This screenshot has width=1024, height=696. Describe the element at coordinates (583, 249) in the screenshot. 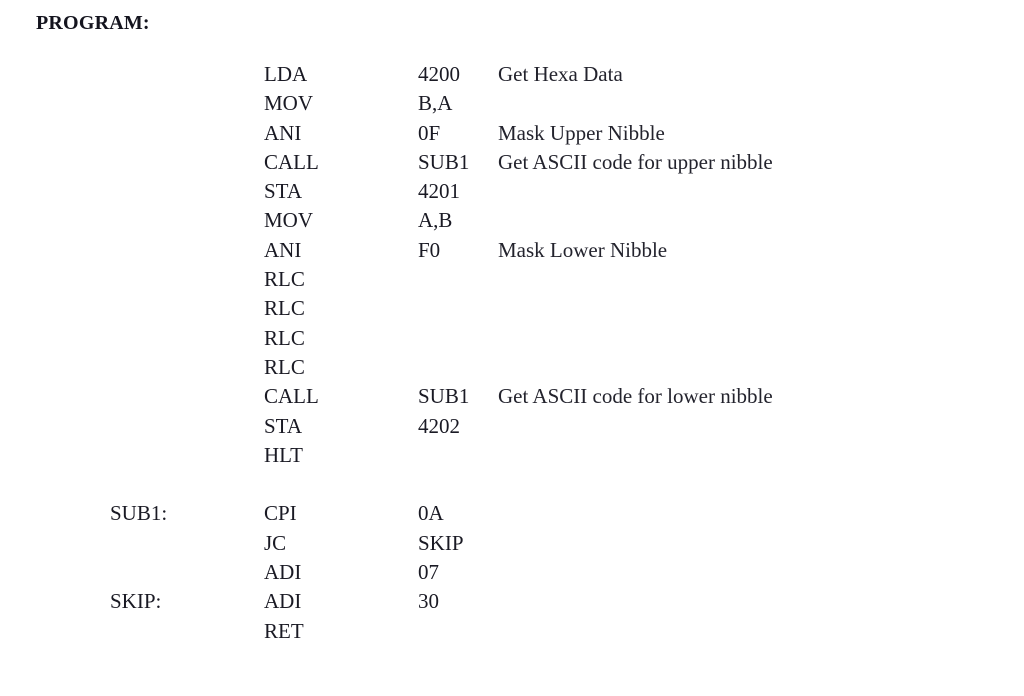

I see `code-line-comment: Mask Lower Nibble` at that location.